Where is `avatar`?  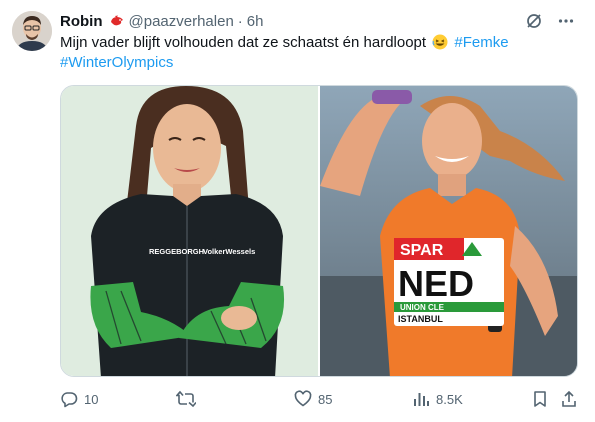 avatar is located at coordinates (32, 31).